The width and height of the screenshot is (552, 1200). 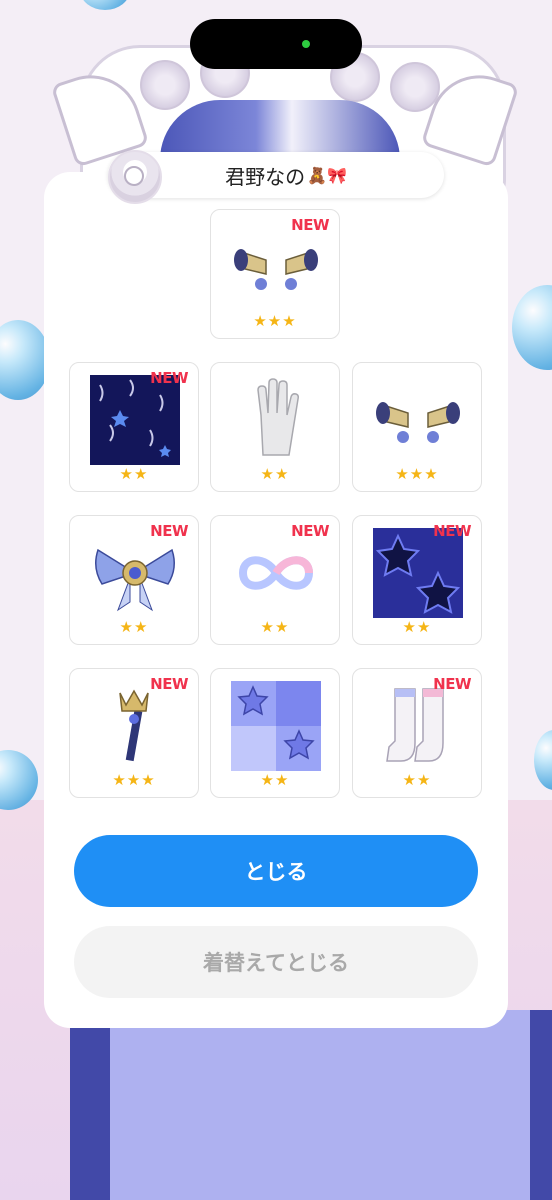 What do you see at coordinates (276, 44) in the screenshot?
I see `camera-notch` at bounding box center [276, 44].